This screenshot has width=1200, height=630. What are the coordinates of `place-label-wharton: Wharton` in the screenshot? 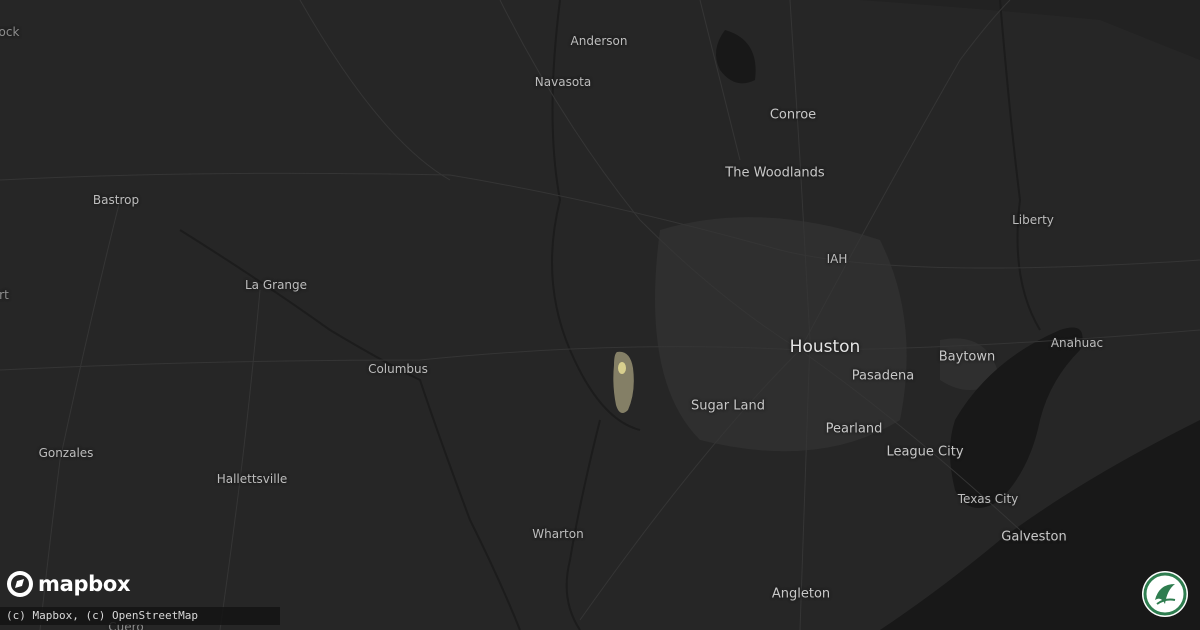 It's located at (558, 534).